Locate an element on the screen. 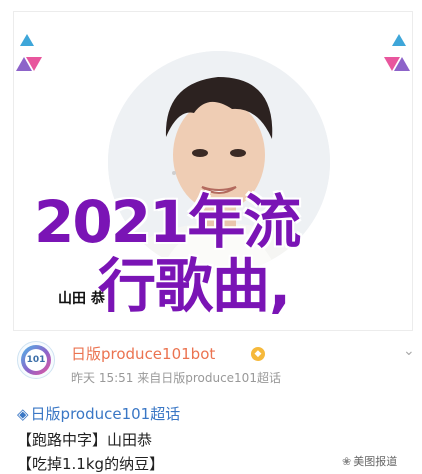 The image size is (422, 474). name-tag: 山田 恭 is located at coordinates (81, 299).